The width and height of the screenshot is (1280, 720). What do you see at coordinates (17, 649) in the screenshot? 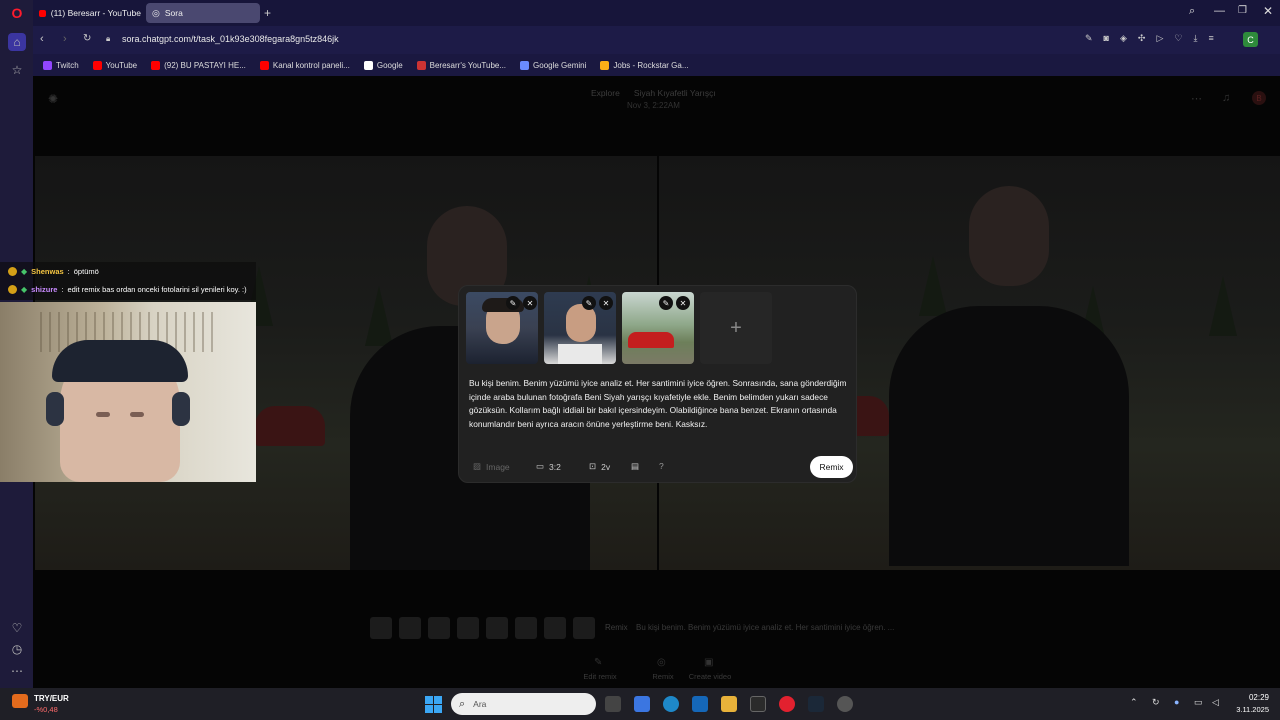
I see `history-icon: ◷` at bounding box center [17, 649].